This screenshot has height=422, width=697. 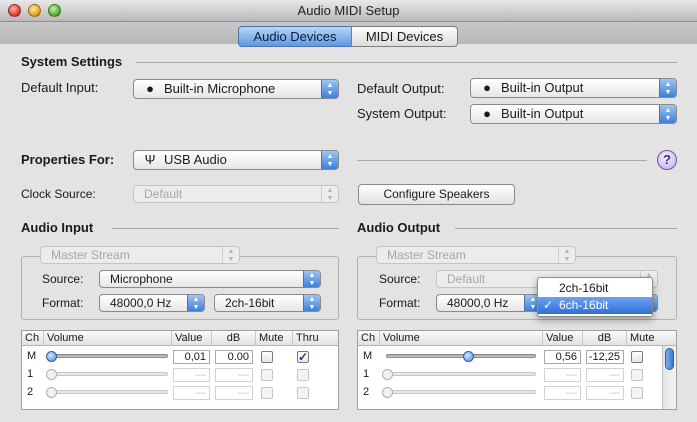 I want to click on column-header-db: dB, so click(x=605, y=338).